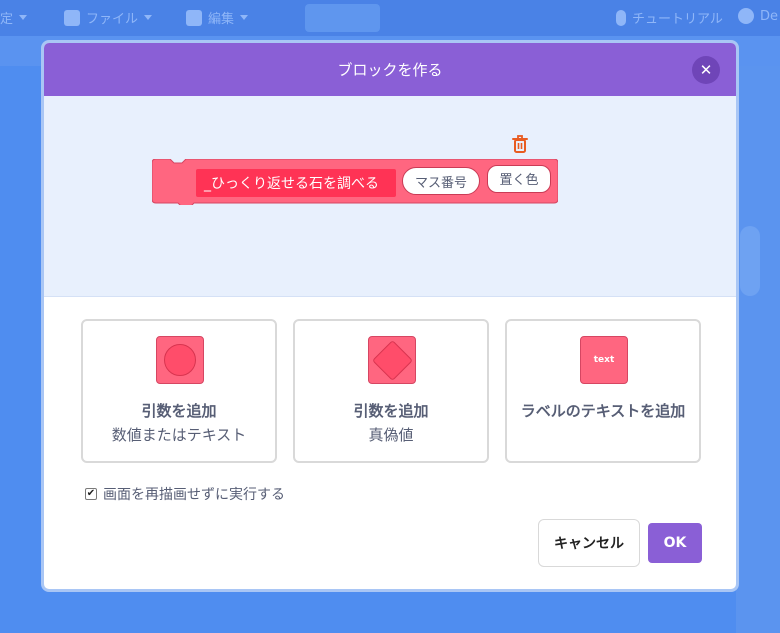  I want to click on block-label-field: _ひっくり返せる石を調べる, so click(296, 183).